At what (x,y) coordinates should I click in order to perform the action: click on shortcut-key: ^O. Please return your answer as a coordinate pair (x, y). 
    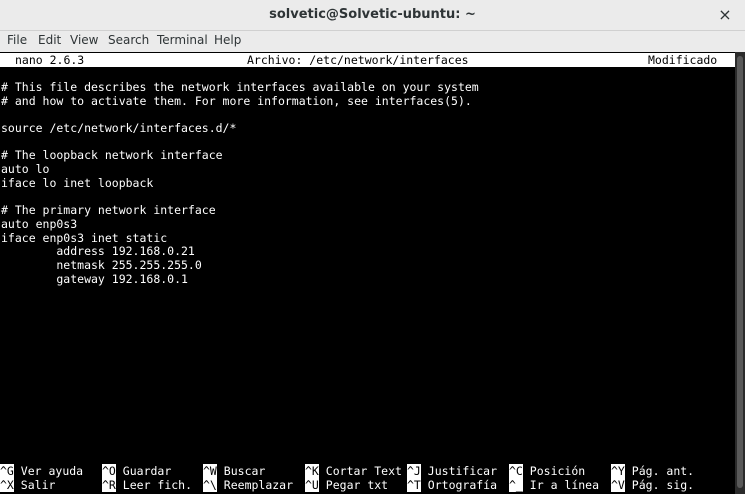
    Looking at the image, I should click on (109, 471).